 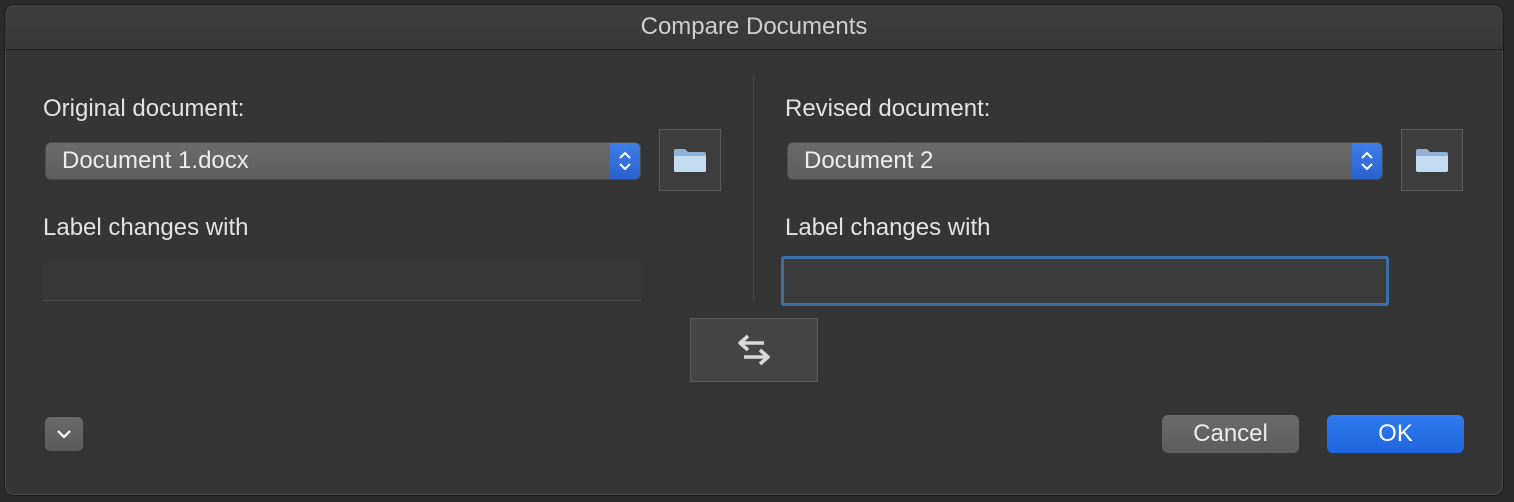 I want to click on original-label-changes-input, so click(x=342, y=281).